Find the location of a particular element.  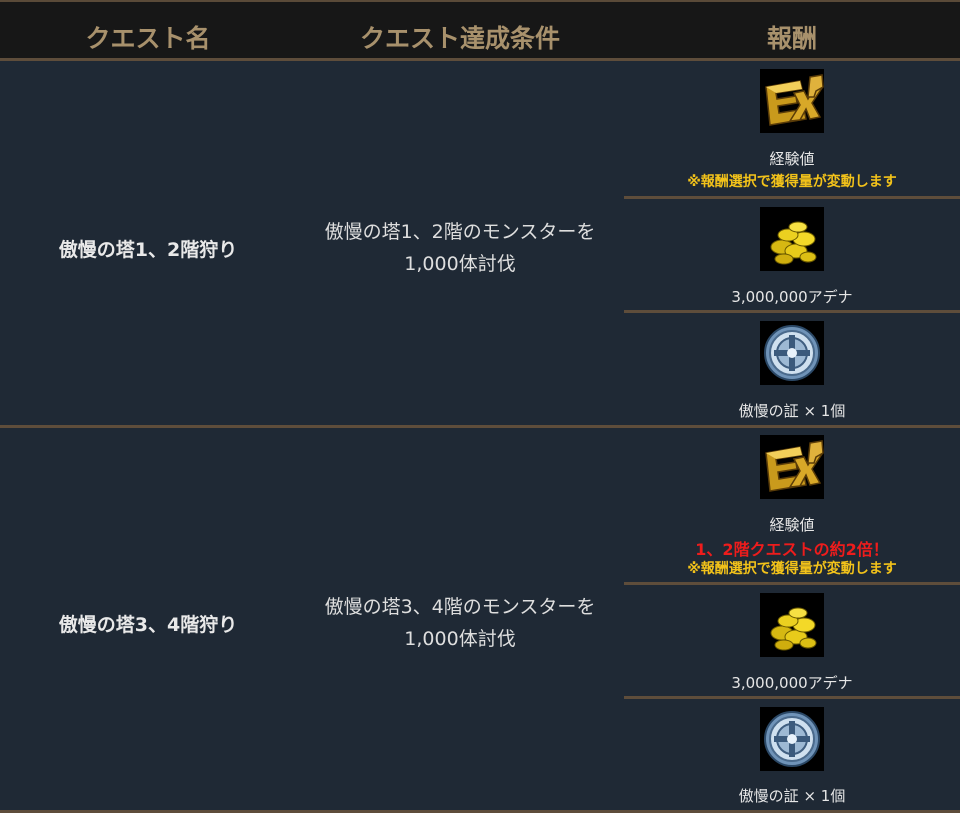

reward-cell-exp: 経験値 1、2階クエストの約2倍！ ※報酬選択で獲得量が変動します is located at coordinates (792, 505).